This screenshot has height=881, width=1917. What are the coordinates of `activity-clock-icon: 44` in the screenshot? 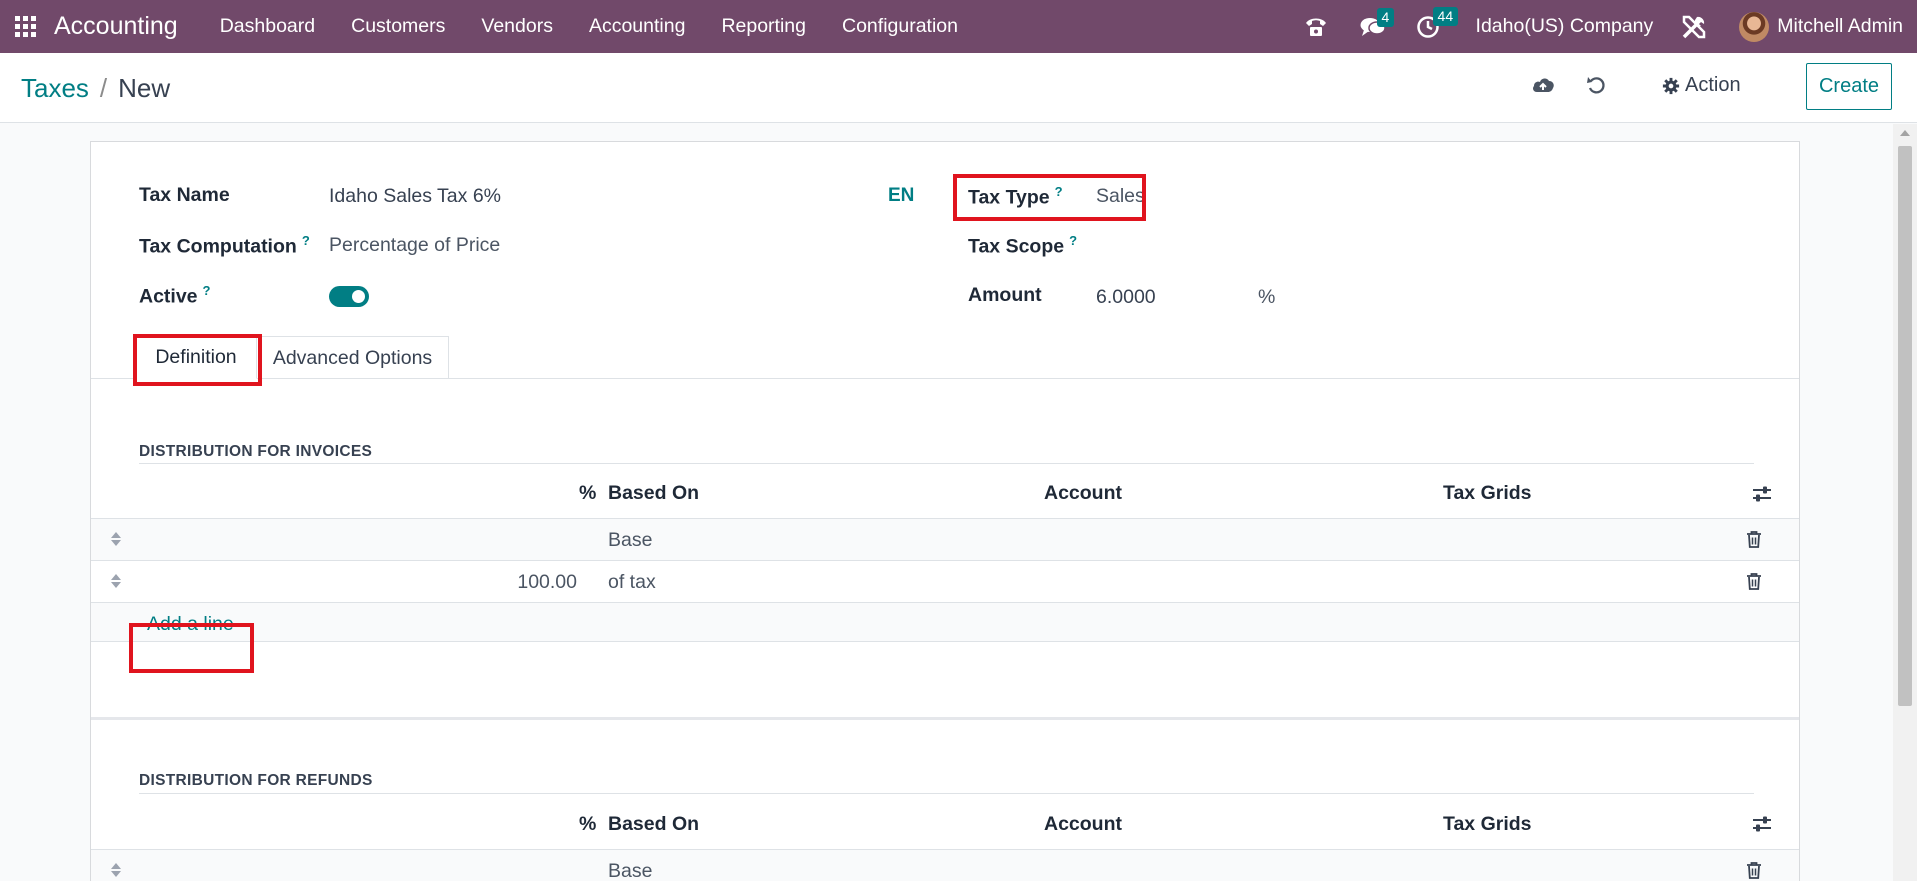 It's located at (1437, 22).